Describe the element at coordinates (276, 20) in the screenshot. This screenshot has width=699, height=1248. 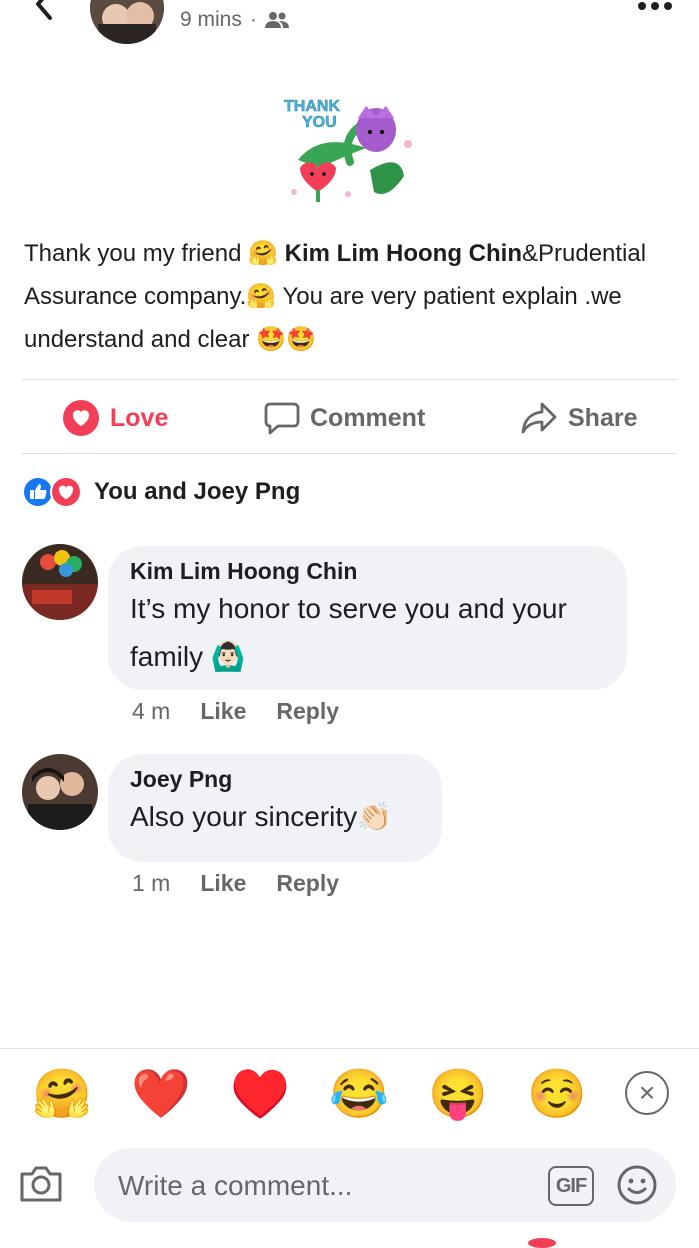
I see `friends-icon` at that location.